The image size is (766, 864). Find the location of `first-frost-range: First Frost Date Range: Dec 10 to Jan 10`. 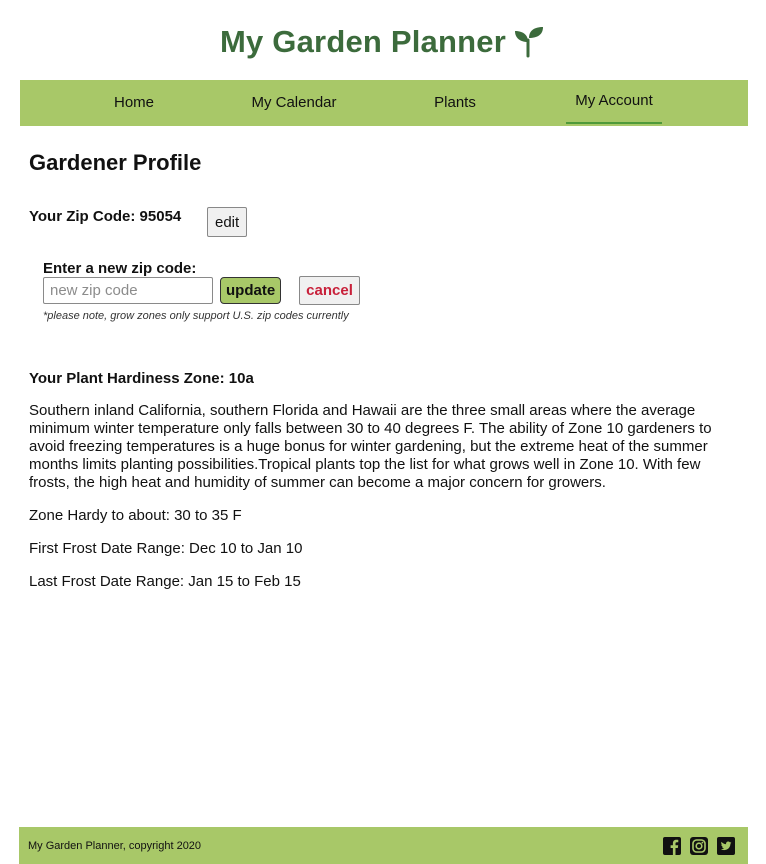

first-frost-range: First Frost Date Range: Dec 10 to Jan 10 is located at coordinates (166, 548).